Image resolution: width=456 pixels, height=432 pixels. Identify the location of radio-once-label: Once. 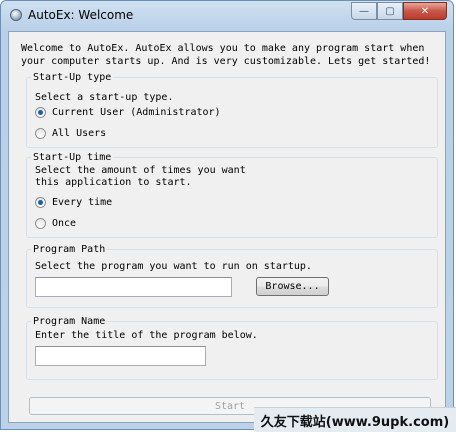
(64, 223).